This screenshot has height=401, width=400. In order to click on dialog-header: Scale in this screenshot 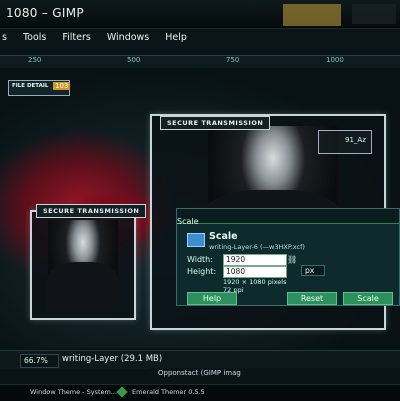, I will do `click(288, 217)`.